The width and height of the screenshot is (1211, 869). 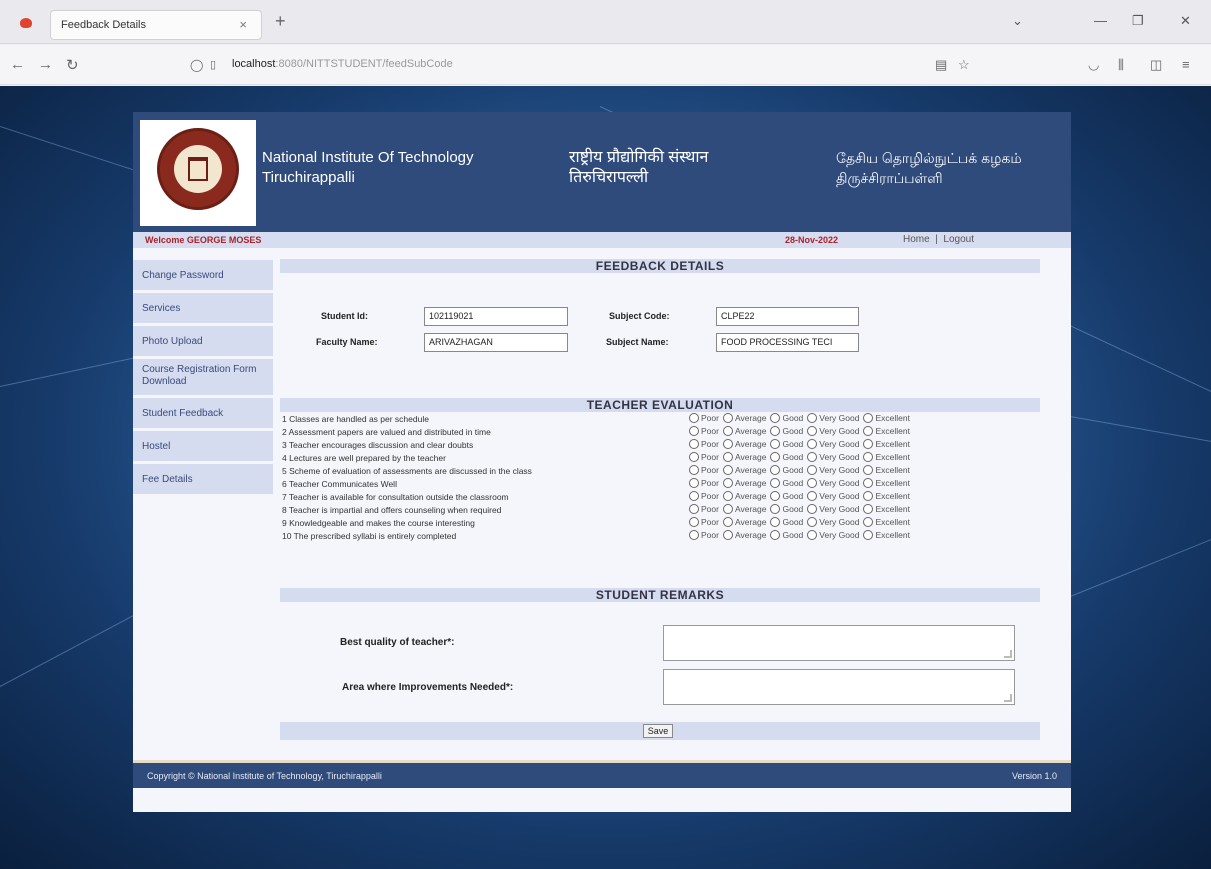 What do you see at coordinates (839, 687) in the screenshot?
I see `improvement-textarea` at bounding box center [839, 687].